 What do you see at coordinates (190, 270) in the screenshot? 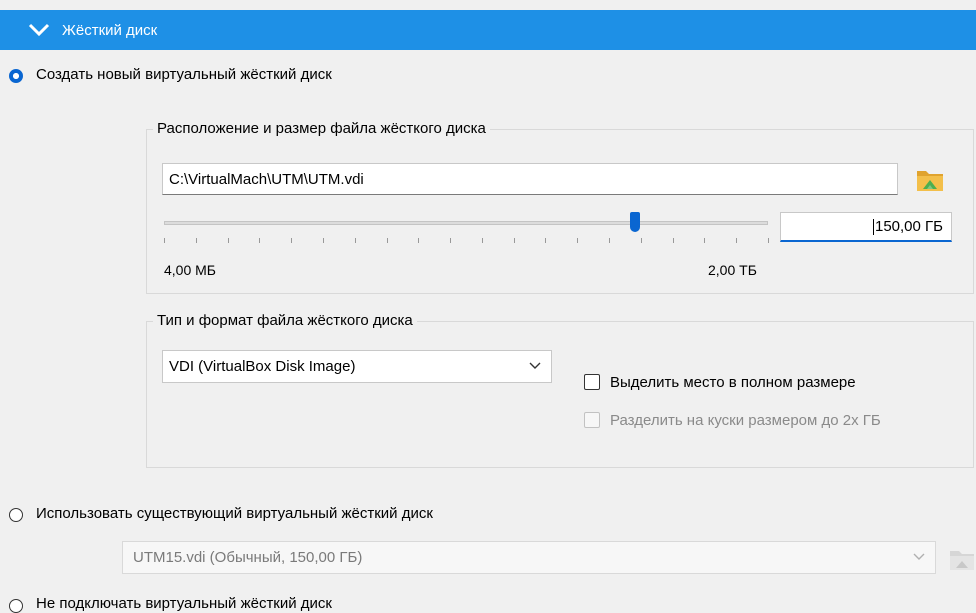
I see `min-size-label: 4,00 МБ` at bounding box center [190, 270].